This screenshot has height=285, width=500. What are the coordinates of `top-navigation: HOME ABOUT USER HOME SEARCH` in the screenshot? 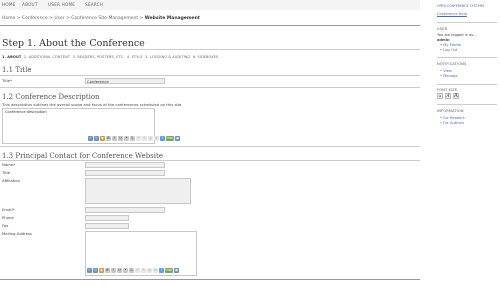 It's located at (210, 5).